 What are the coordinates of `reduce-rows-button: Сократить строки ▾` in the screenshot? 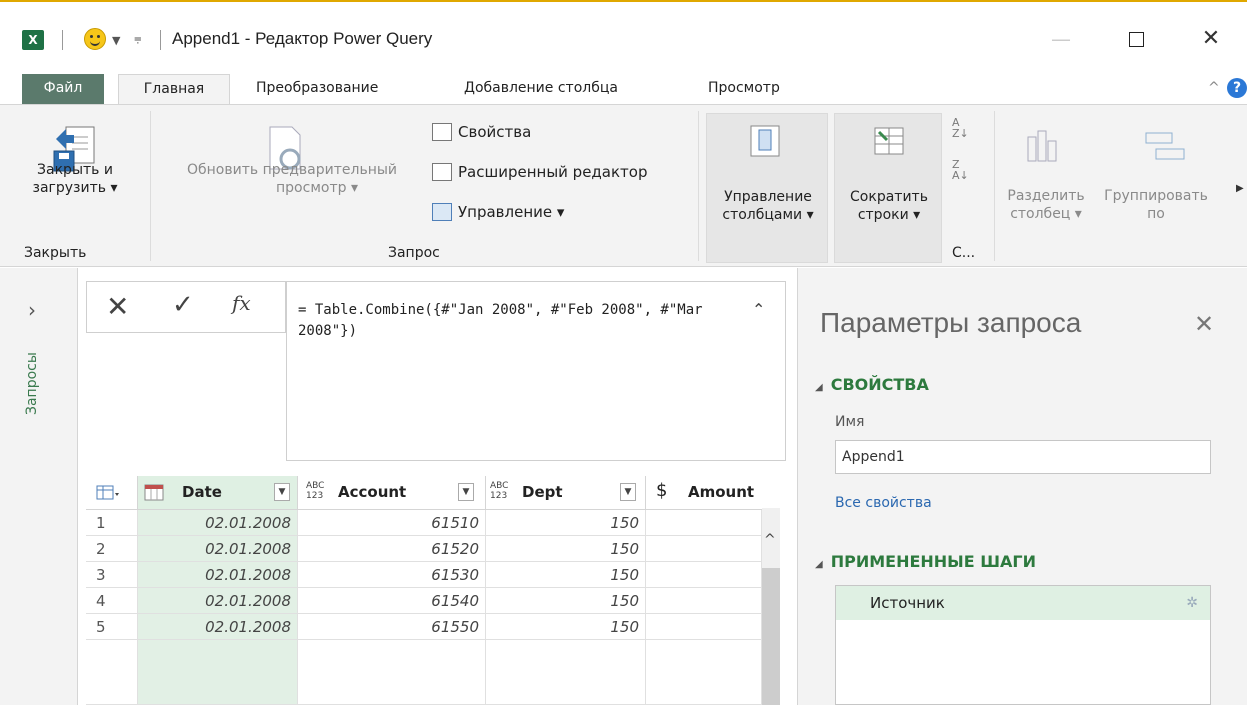 It's located at (888, 188).